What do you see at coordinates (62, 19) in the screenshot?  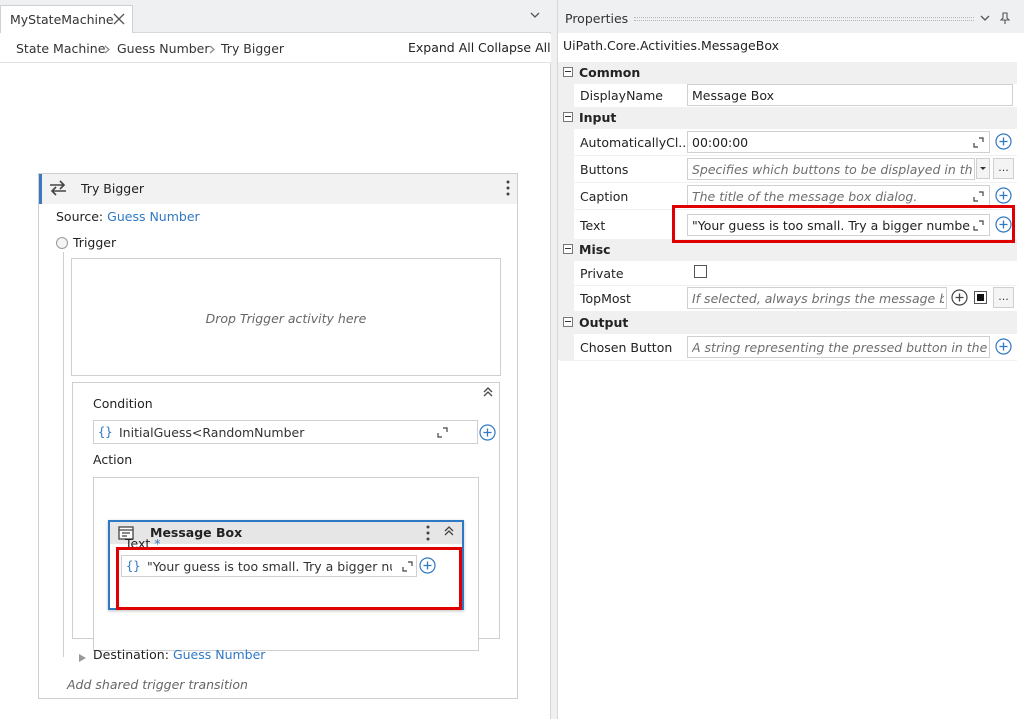 I see `document-tab-label: MyStateMachine` at bounding box center [62, 19].